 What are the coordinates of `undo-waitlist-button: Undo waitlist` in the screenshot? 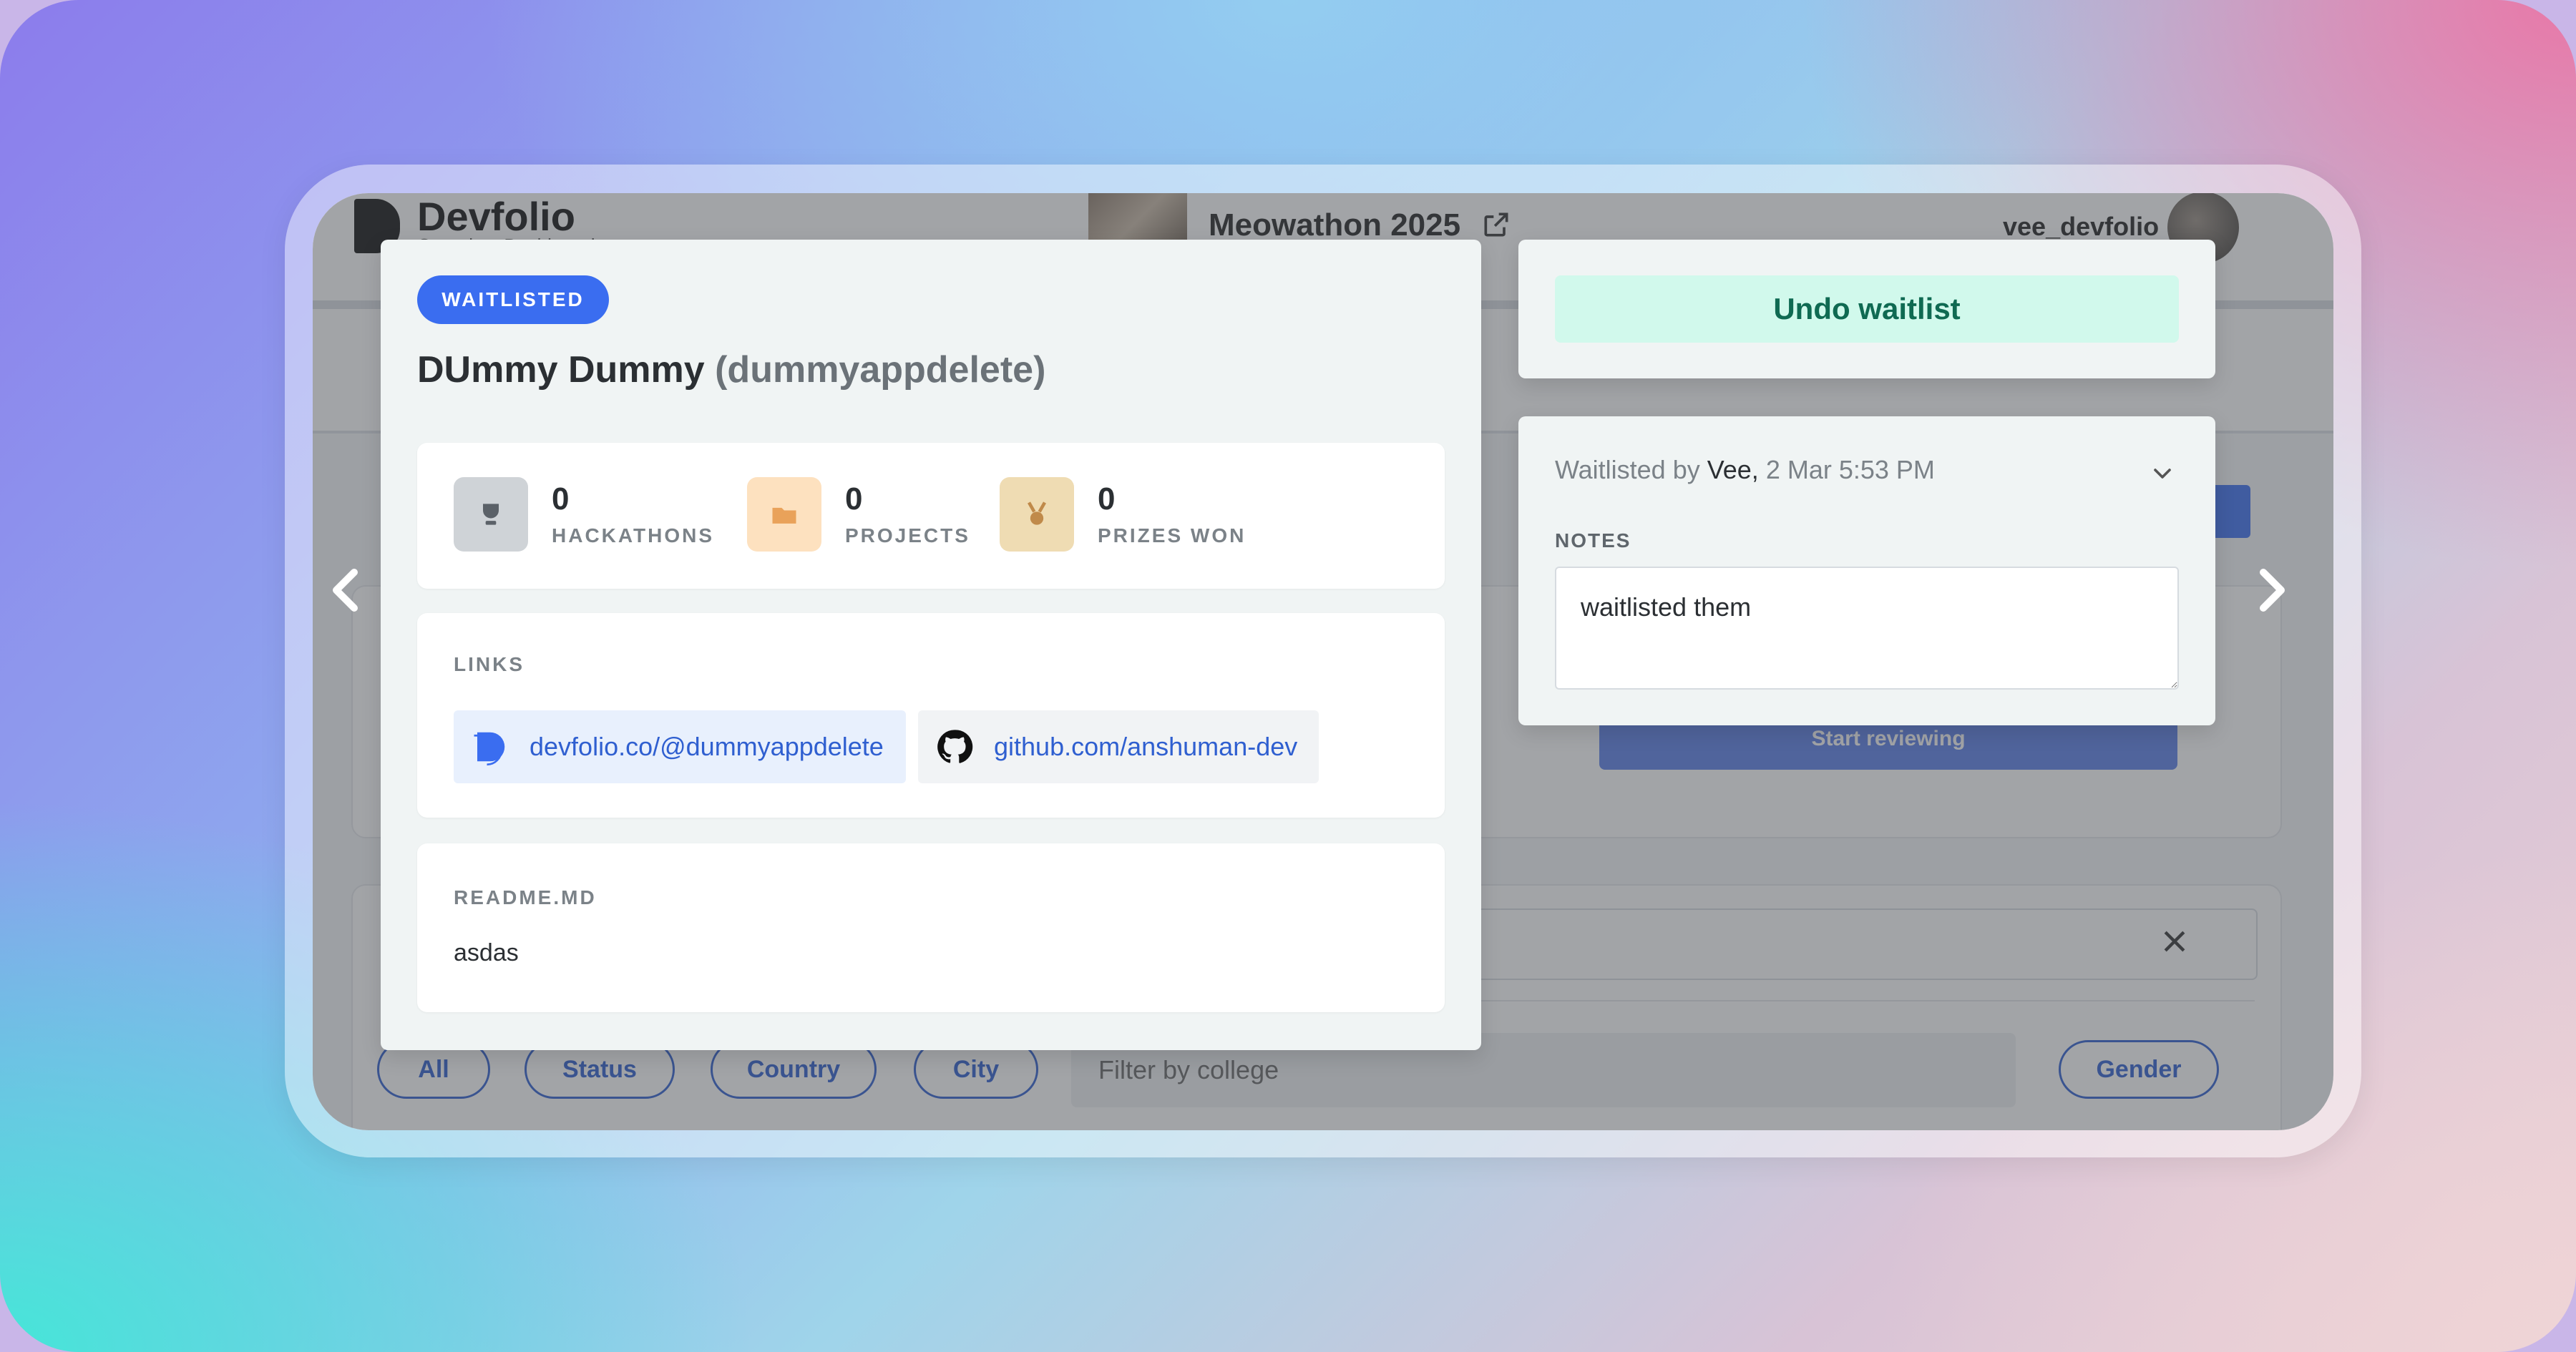 It's located at (1867, 309).